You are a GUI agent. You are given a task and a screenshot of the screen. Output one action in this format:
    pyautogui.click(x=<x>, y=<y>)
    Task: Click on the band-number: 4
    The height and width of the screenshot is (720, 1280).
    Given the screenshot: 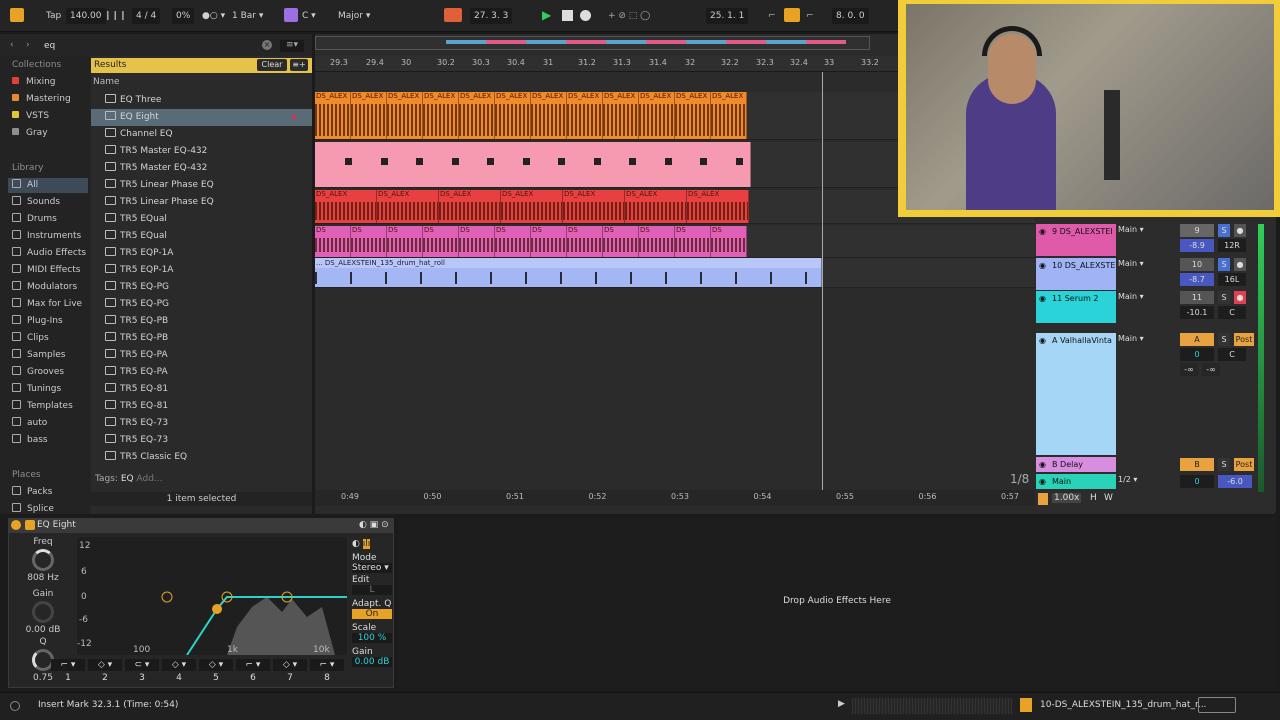 What is the action you would take?
    pyautogui.click(x=179, y=678)
    